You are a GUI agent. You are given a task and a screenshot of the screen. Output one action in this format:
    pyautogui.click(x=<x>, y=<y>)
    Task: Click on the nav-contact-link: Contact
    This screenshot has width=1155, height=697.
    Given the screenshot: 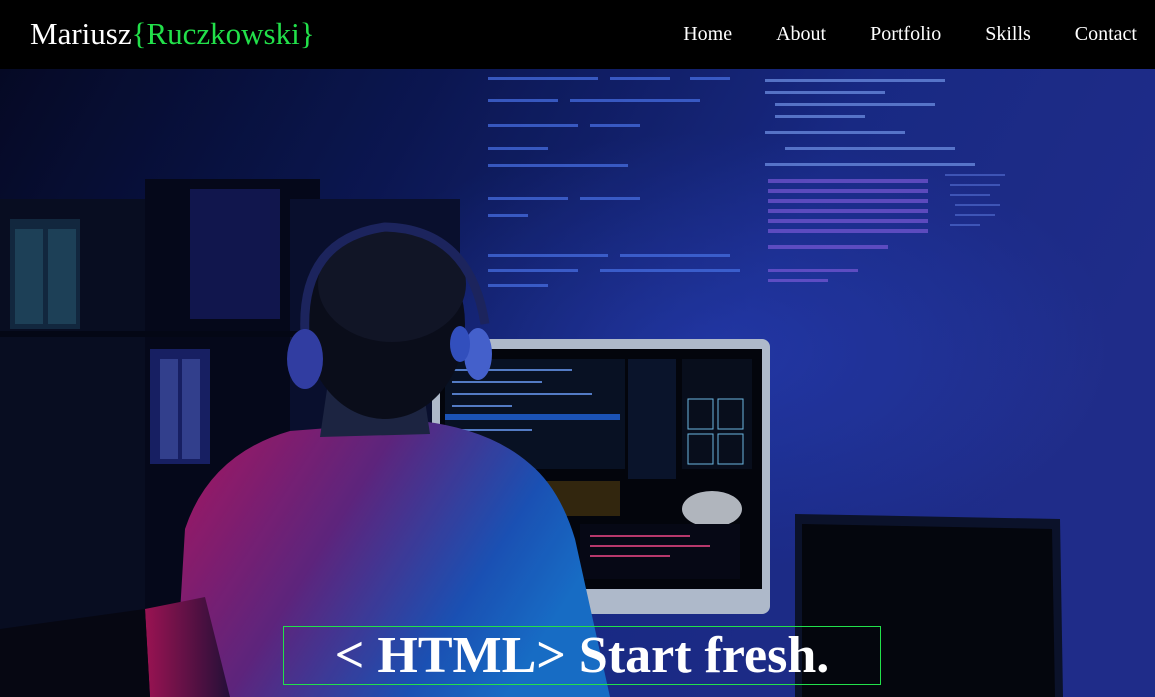 What is the action you would take?
    pyautogui.click(x=1106, y=34)
    